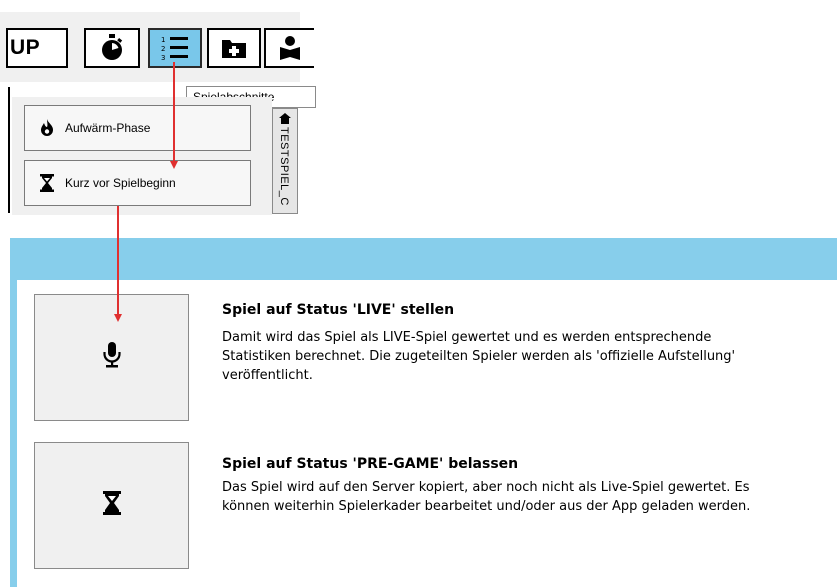  I want to click on window-edge, so click(9, 150).